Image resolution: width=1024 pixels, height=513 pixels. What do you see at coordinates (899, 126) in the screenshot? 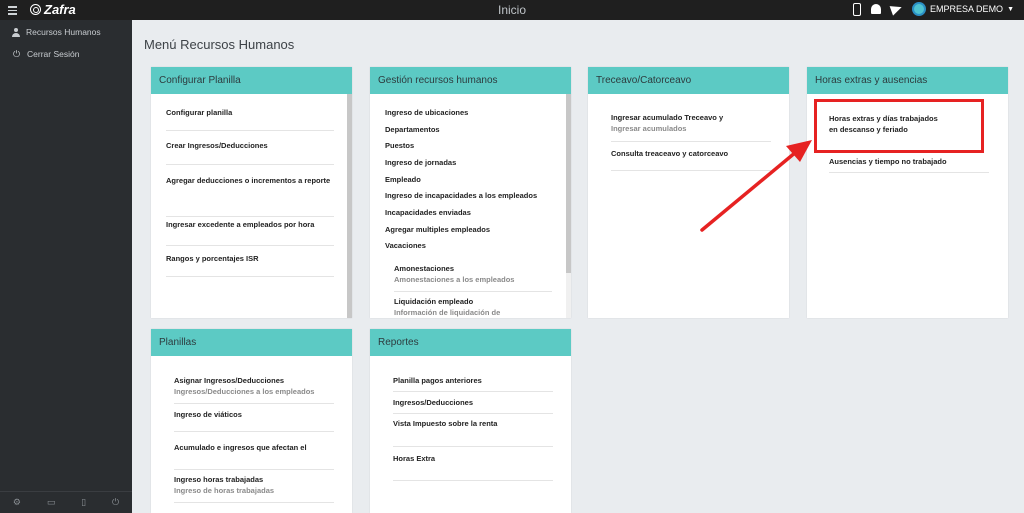
I see `highlight-box` at bounding box center [899, 126].